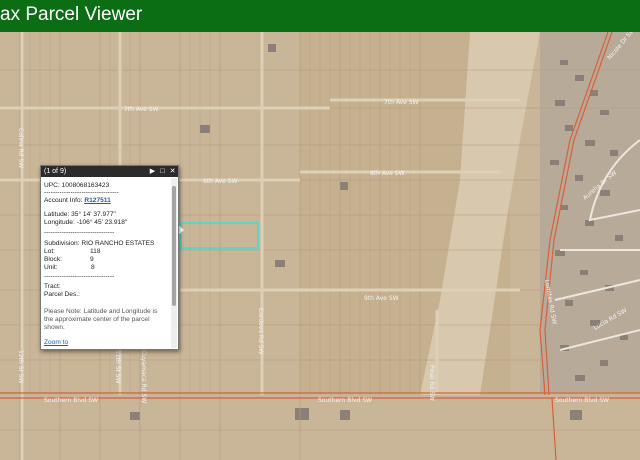 The image size is (640, 460). I want to click on tract-label: Tract:, so click(52, 286).